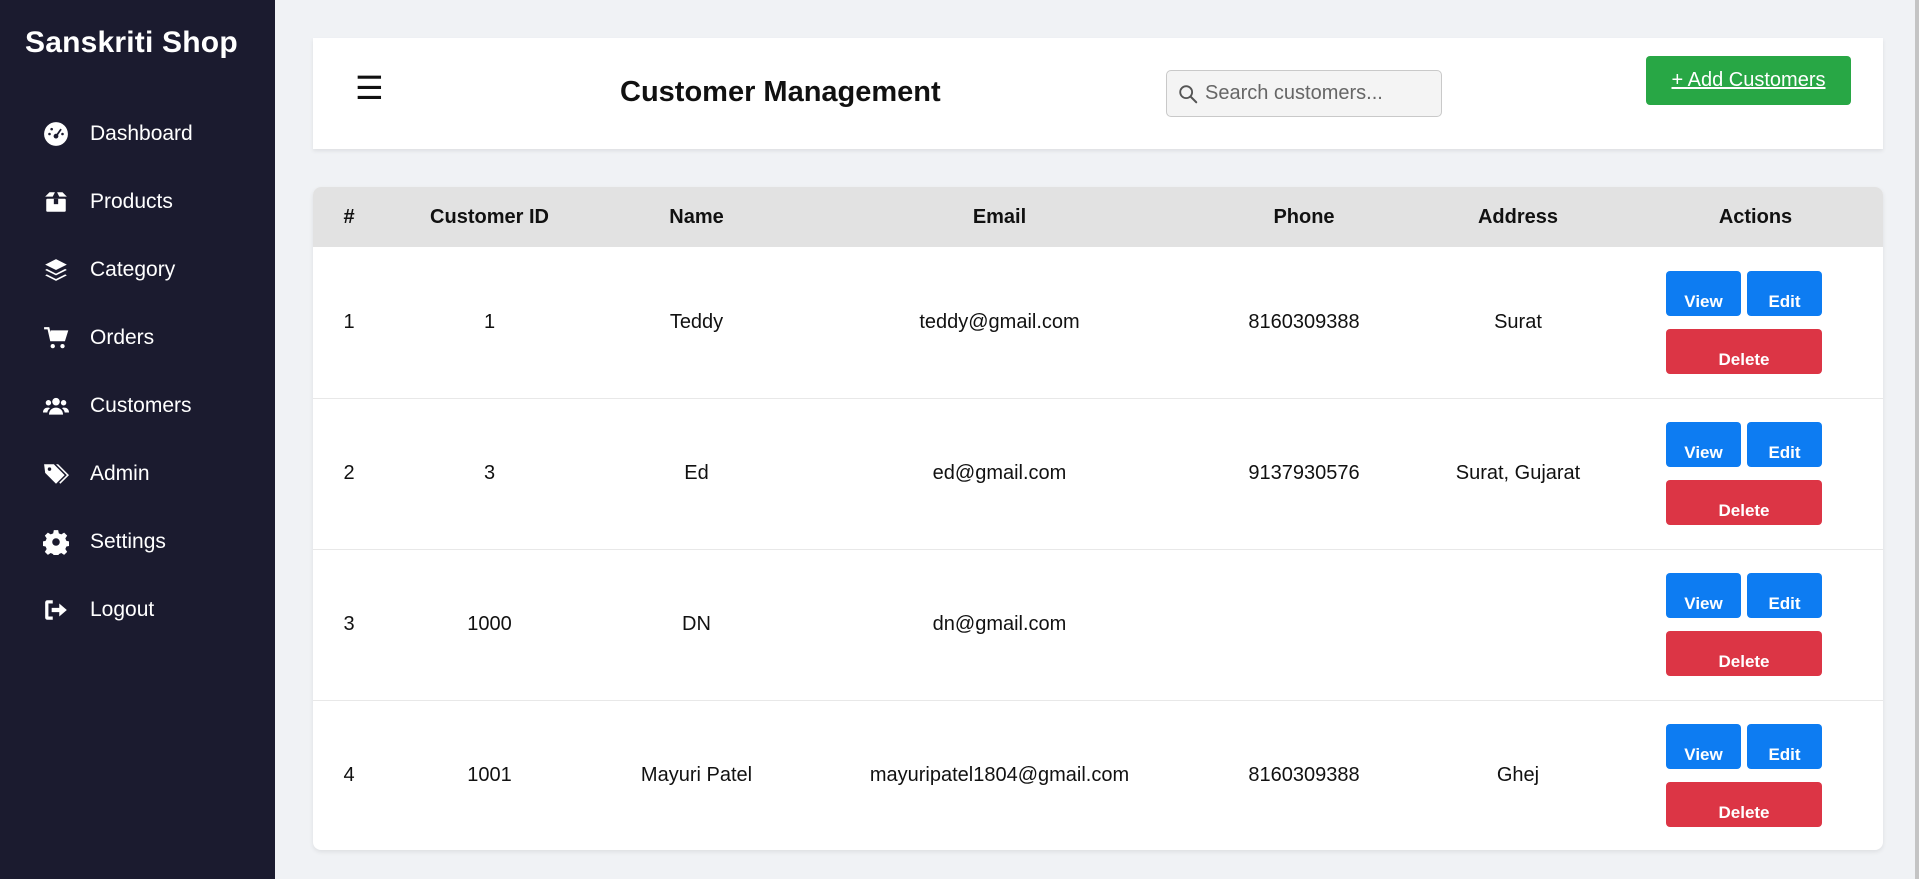  What do you see at coordinates (1518, 473) in the screenshot?
I see `cell-address: Surat, Gujarat` at bounding box center [1518, 473].